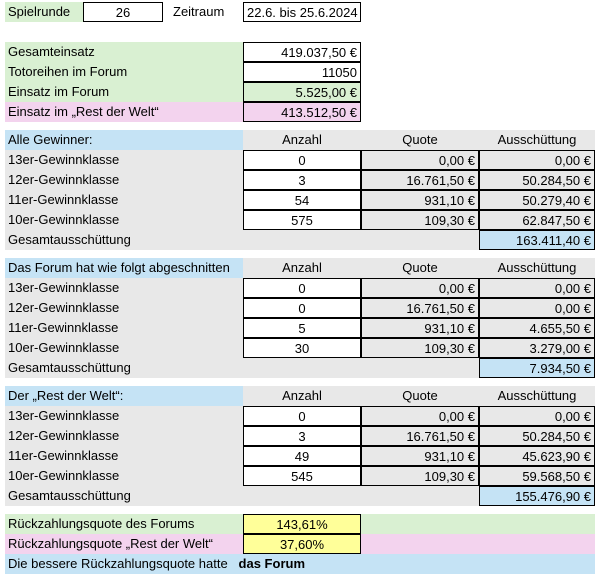 The image size is (600, 577). I want to click on anzahl-cell: 545, so click(302, 476).